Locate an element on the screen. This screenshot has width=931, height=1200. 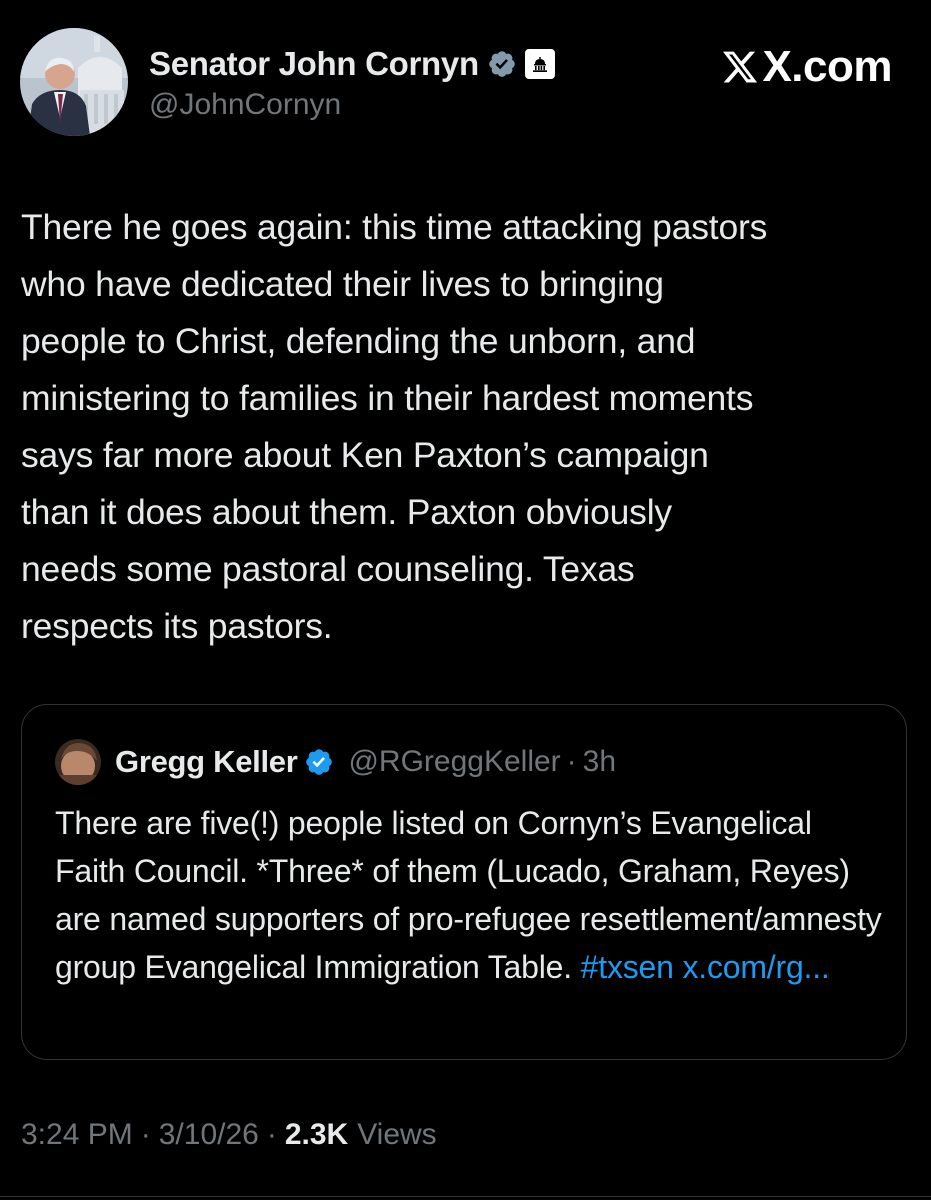
views-label: Views is located at coordinates (397, 1134).